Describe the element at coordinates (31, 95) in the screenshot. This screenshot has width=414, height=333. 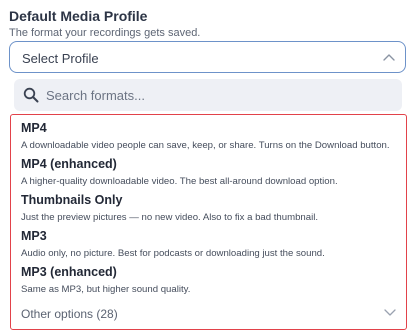
I see `search-icon` at that location.